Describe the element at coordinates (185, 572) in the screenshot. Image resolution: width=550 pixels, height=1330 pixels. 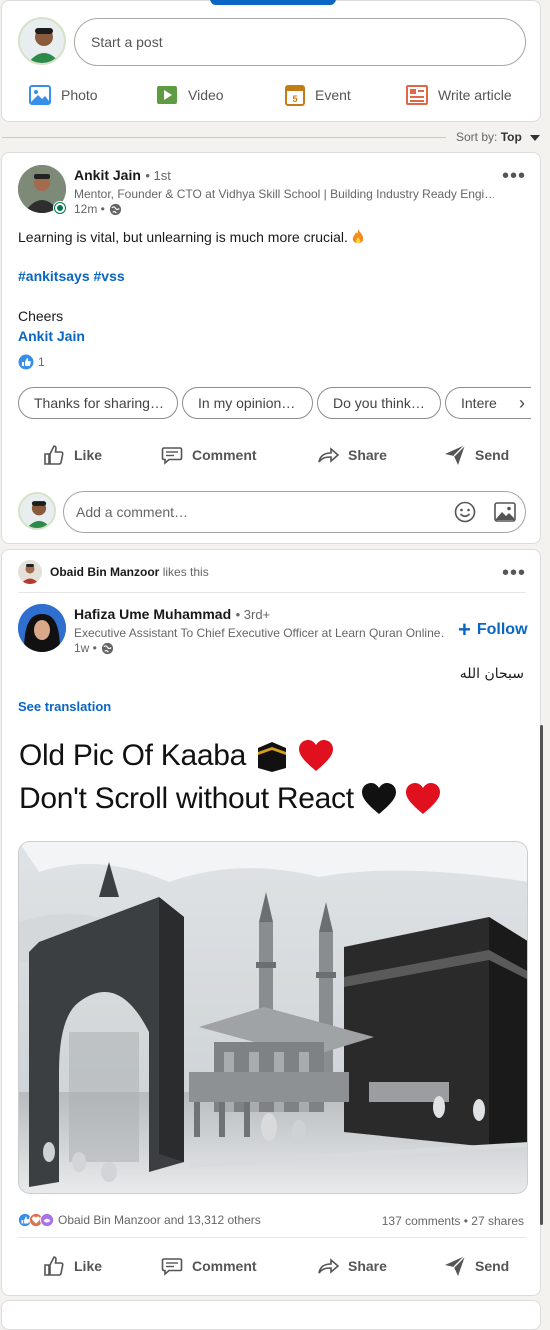
I see `liker-suffix: likes this` at that location.